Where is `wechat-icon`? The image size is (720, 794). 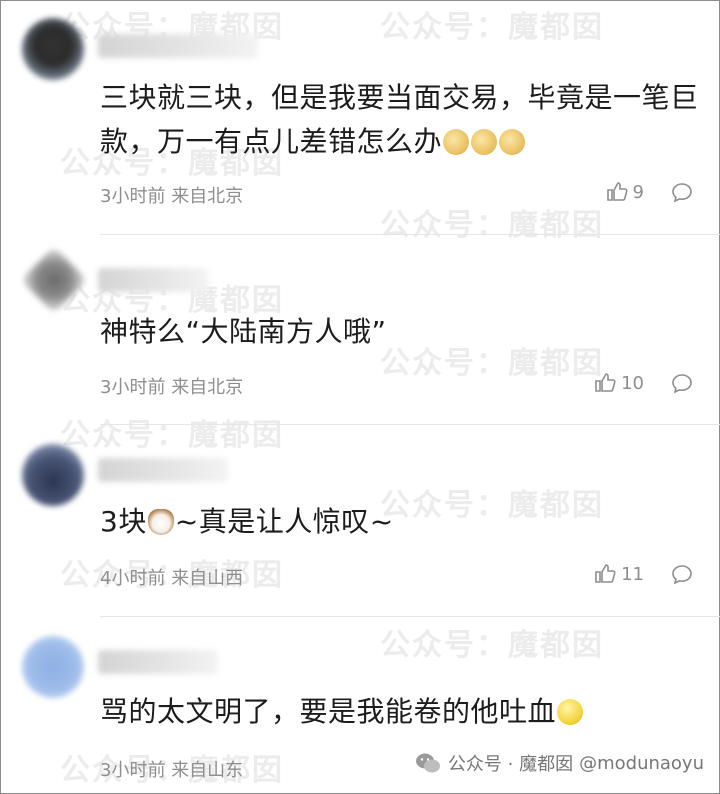
wechat-icon is located at coordinates (427, 763).